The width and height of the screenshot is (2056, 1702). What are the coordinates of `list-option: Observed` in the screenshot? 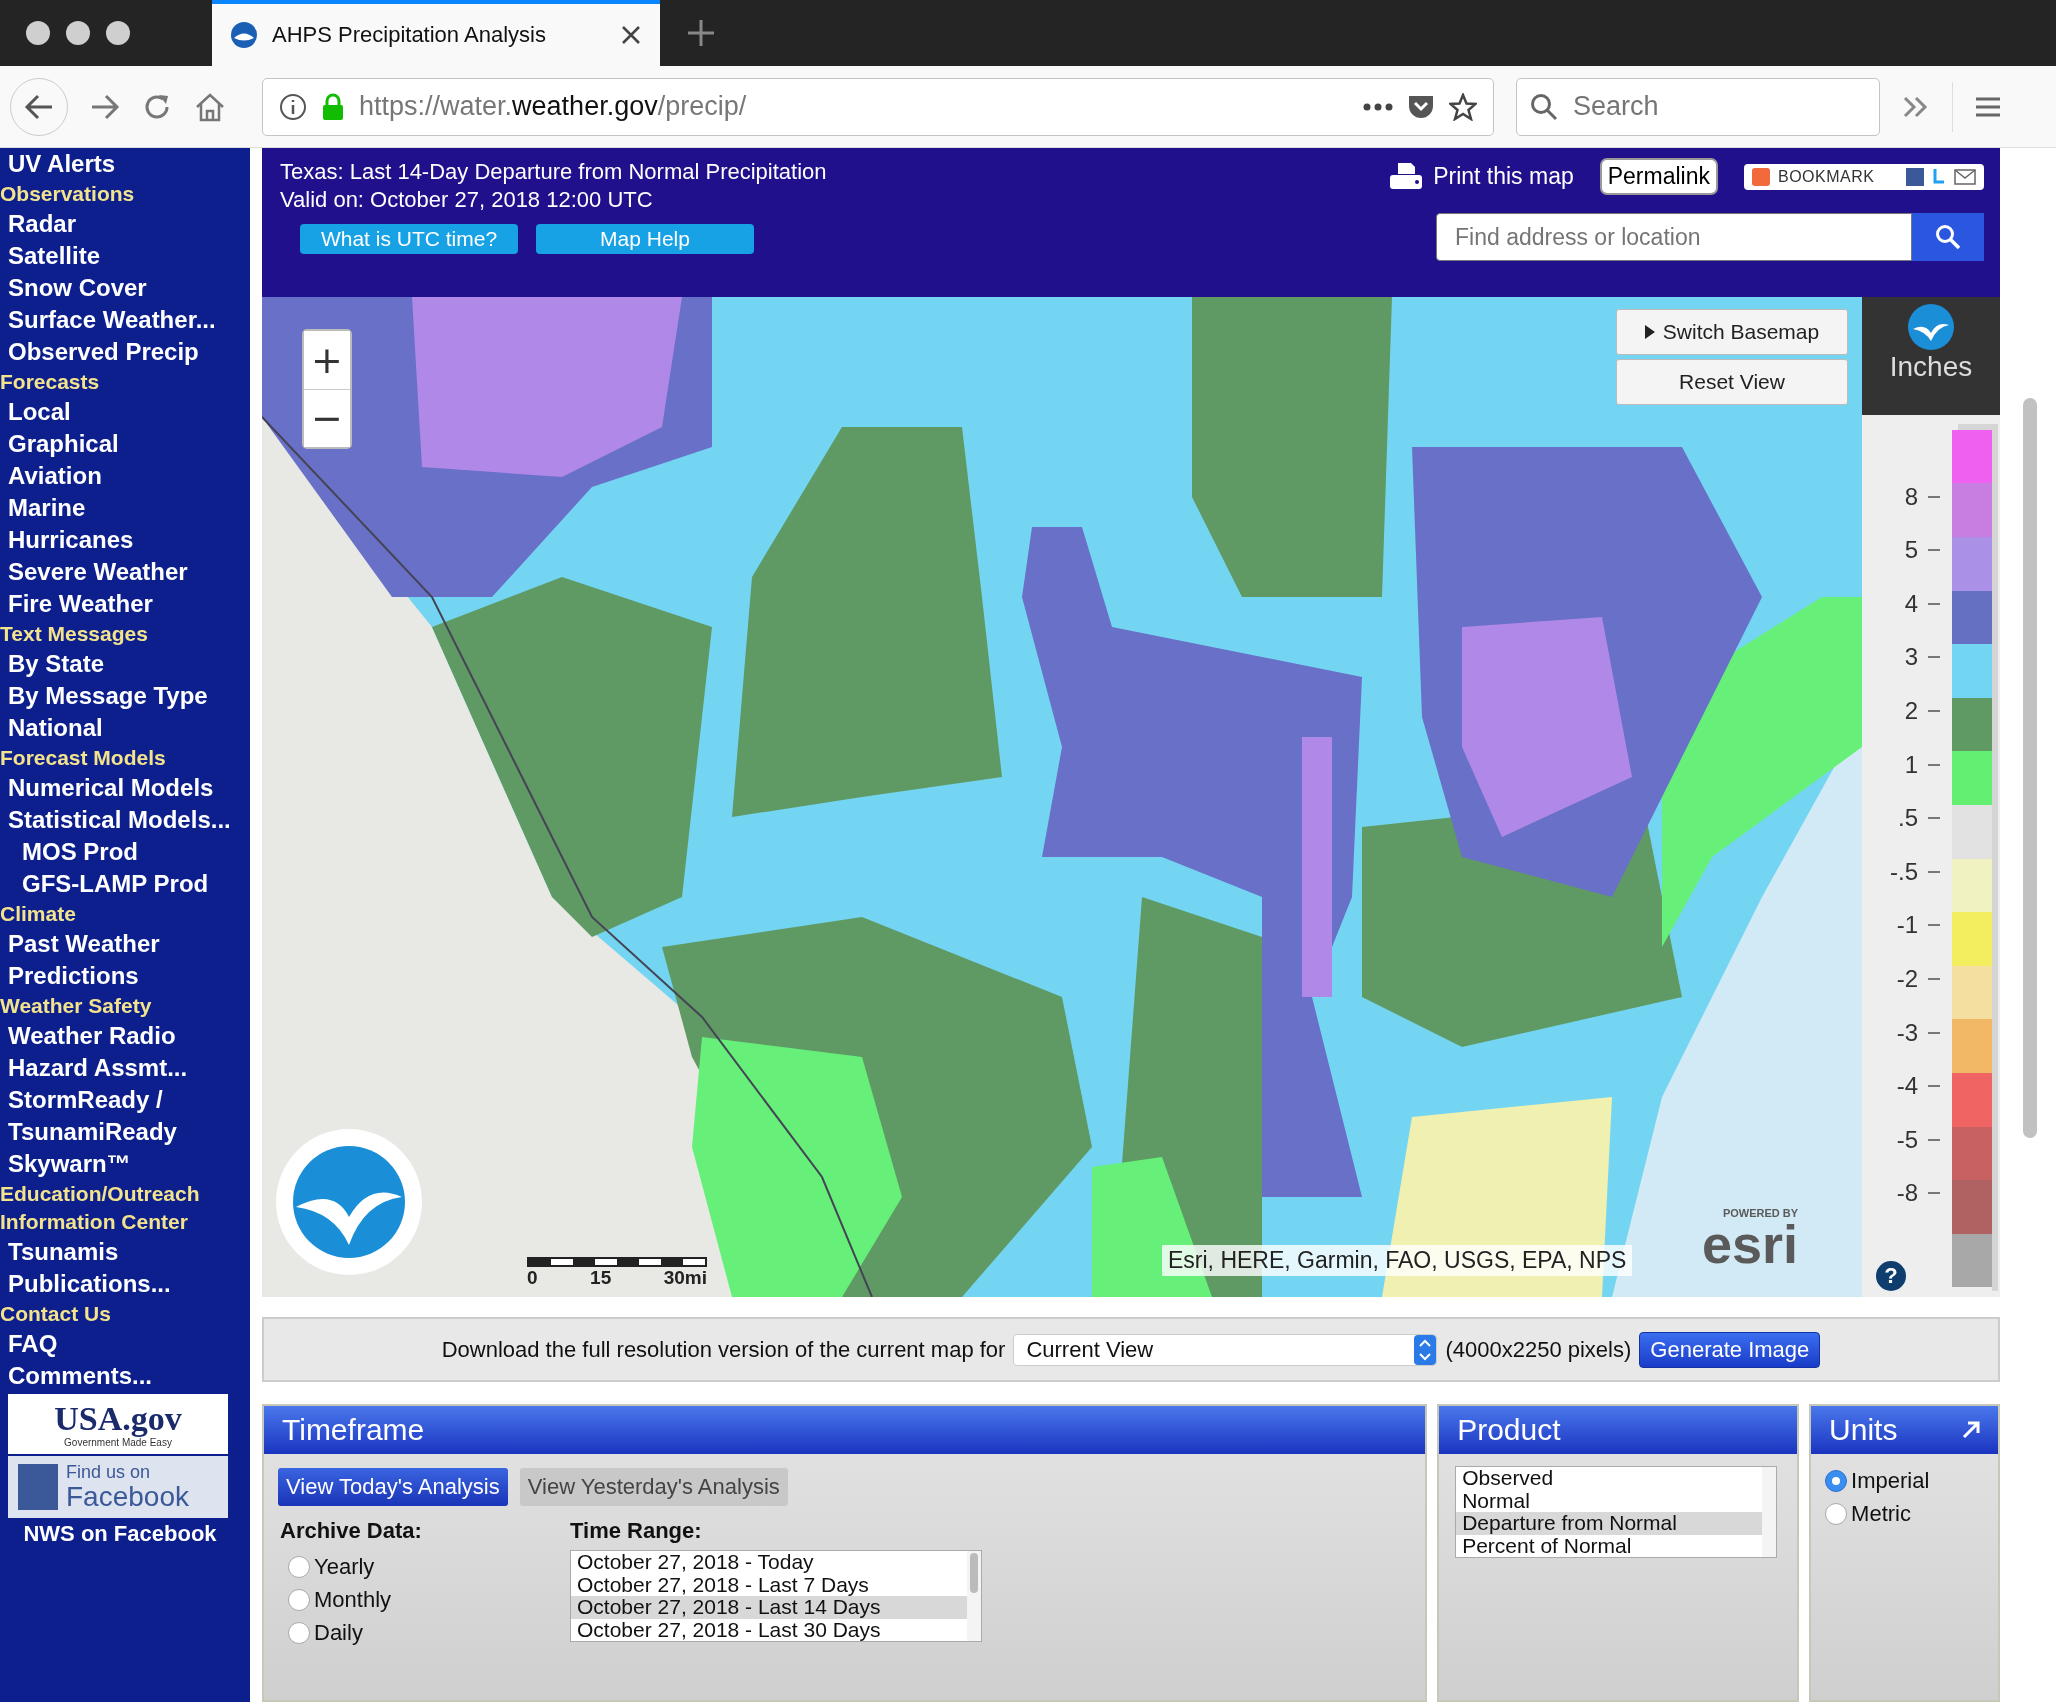 It's located at (1609, 1478).